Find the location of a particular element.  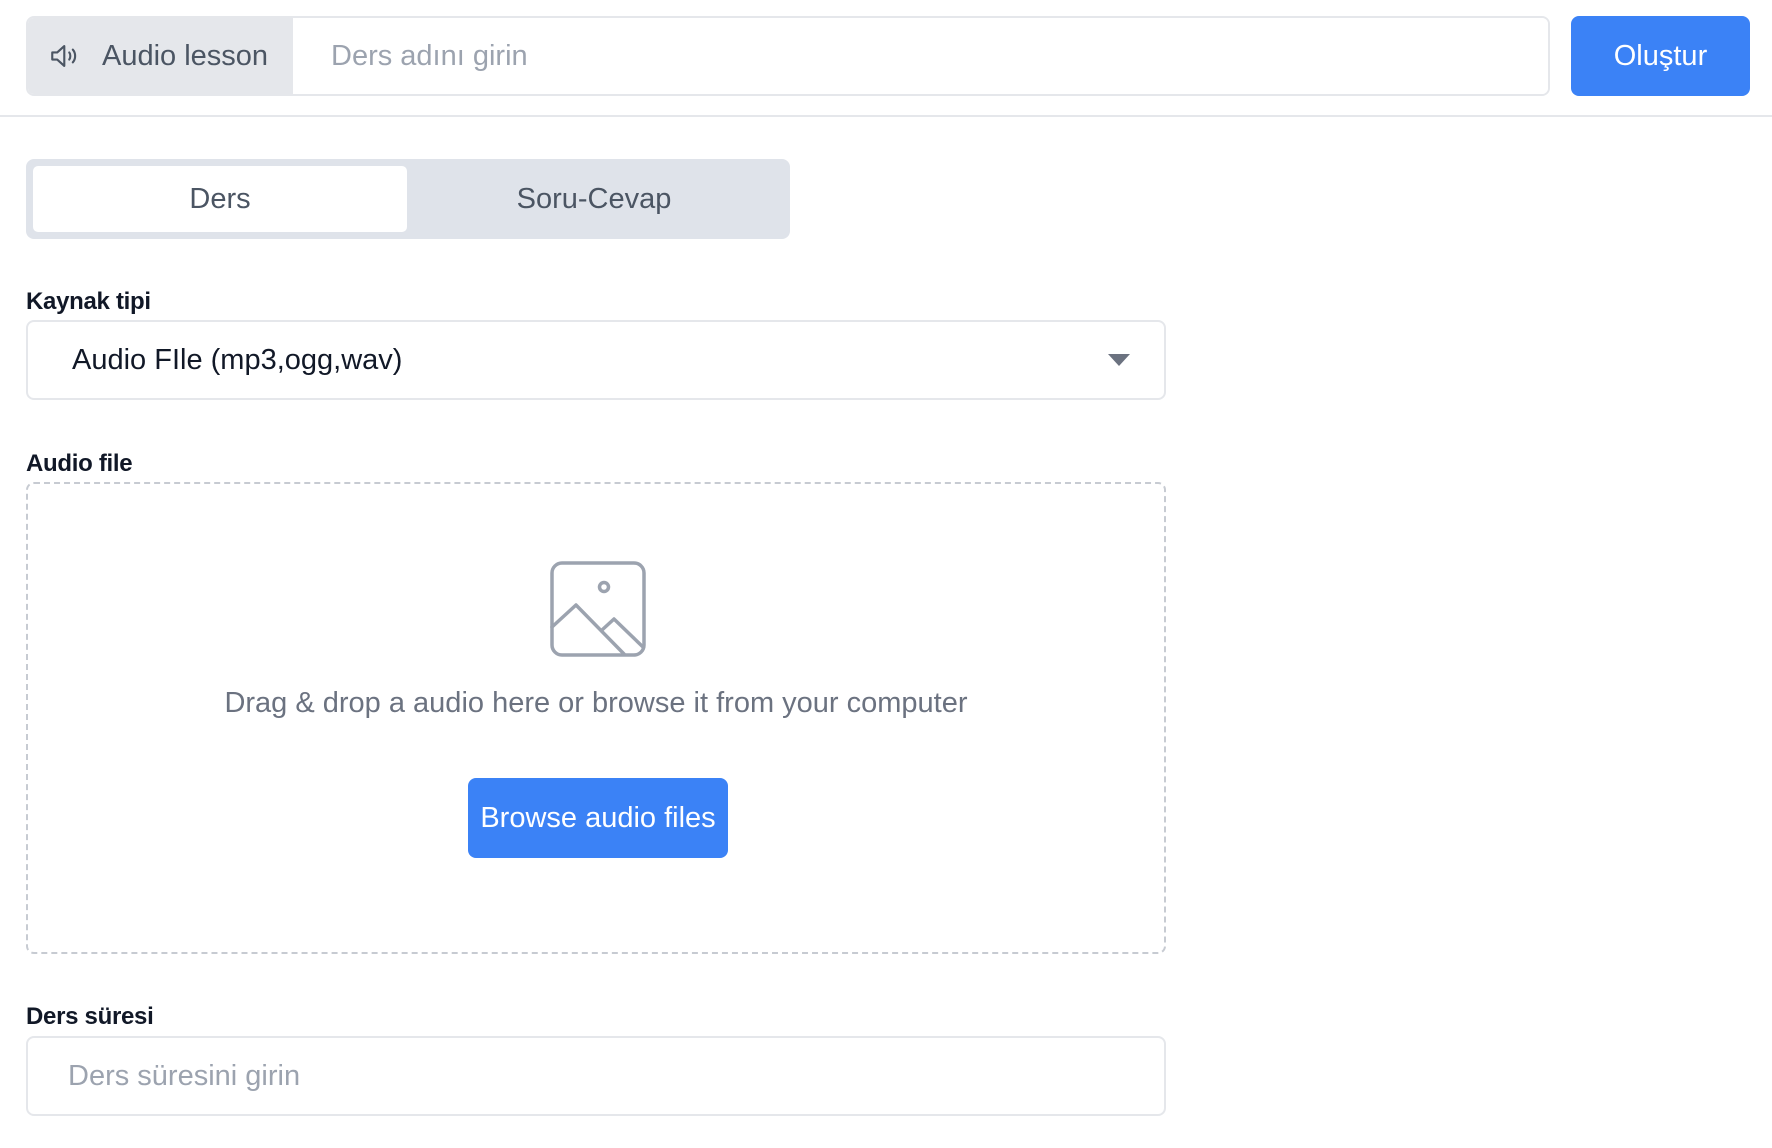

lesson-type-addon: Audio lesson is located at coordinates (160, 56).